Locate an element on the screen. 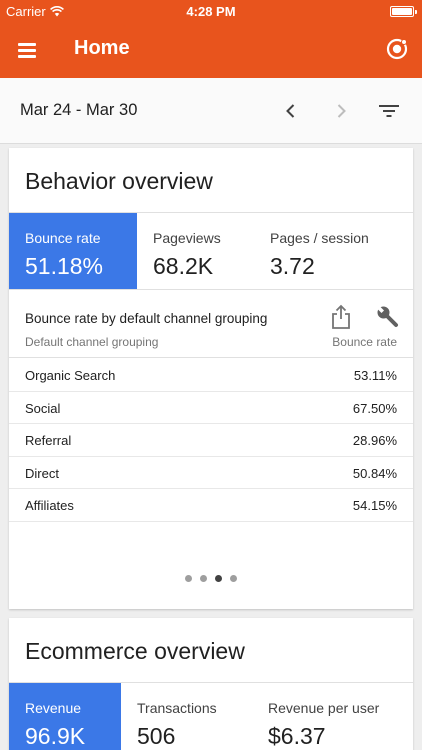 The width and height of the screenshot is (422, 750). share-button is located at coordinates (341, 317).